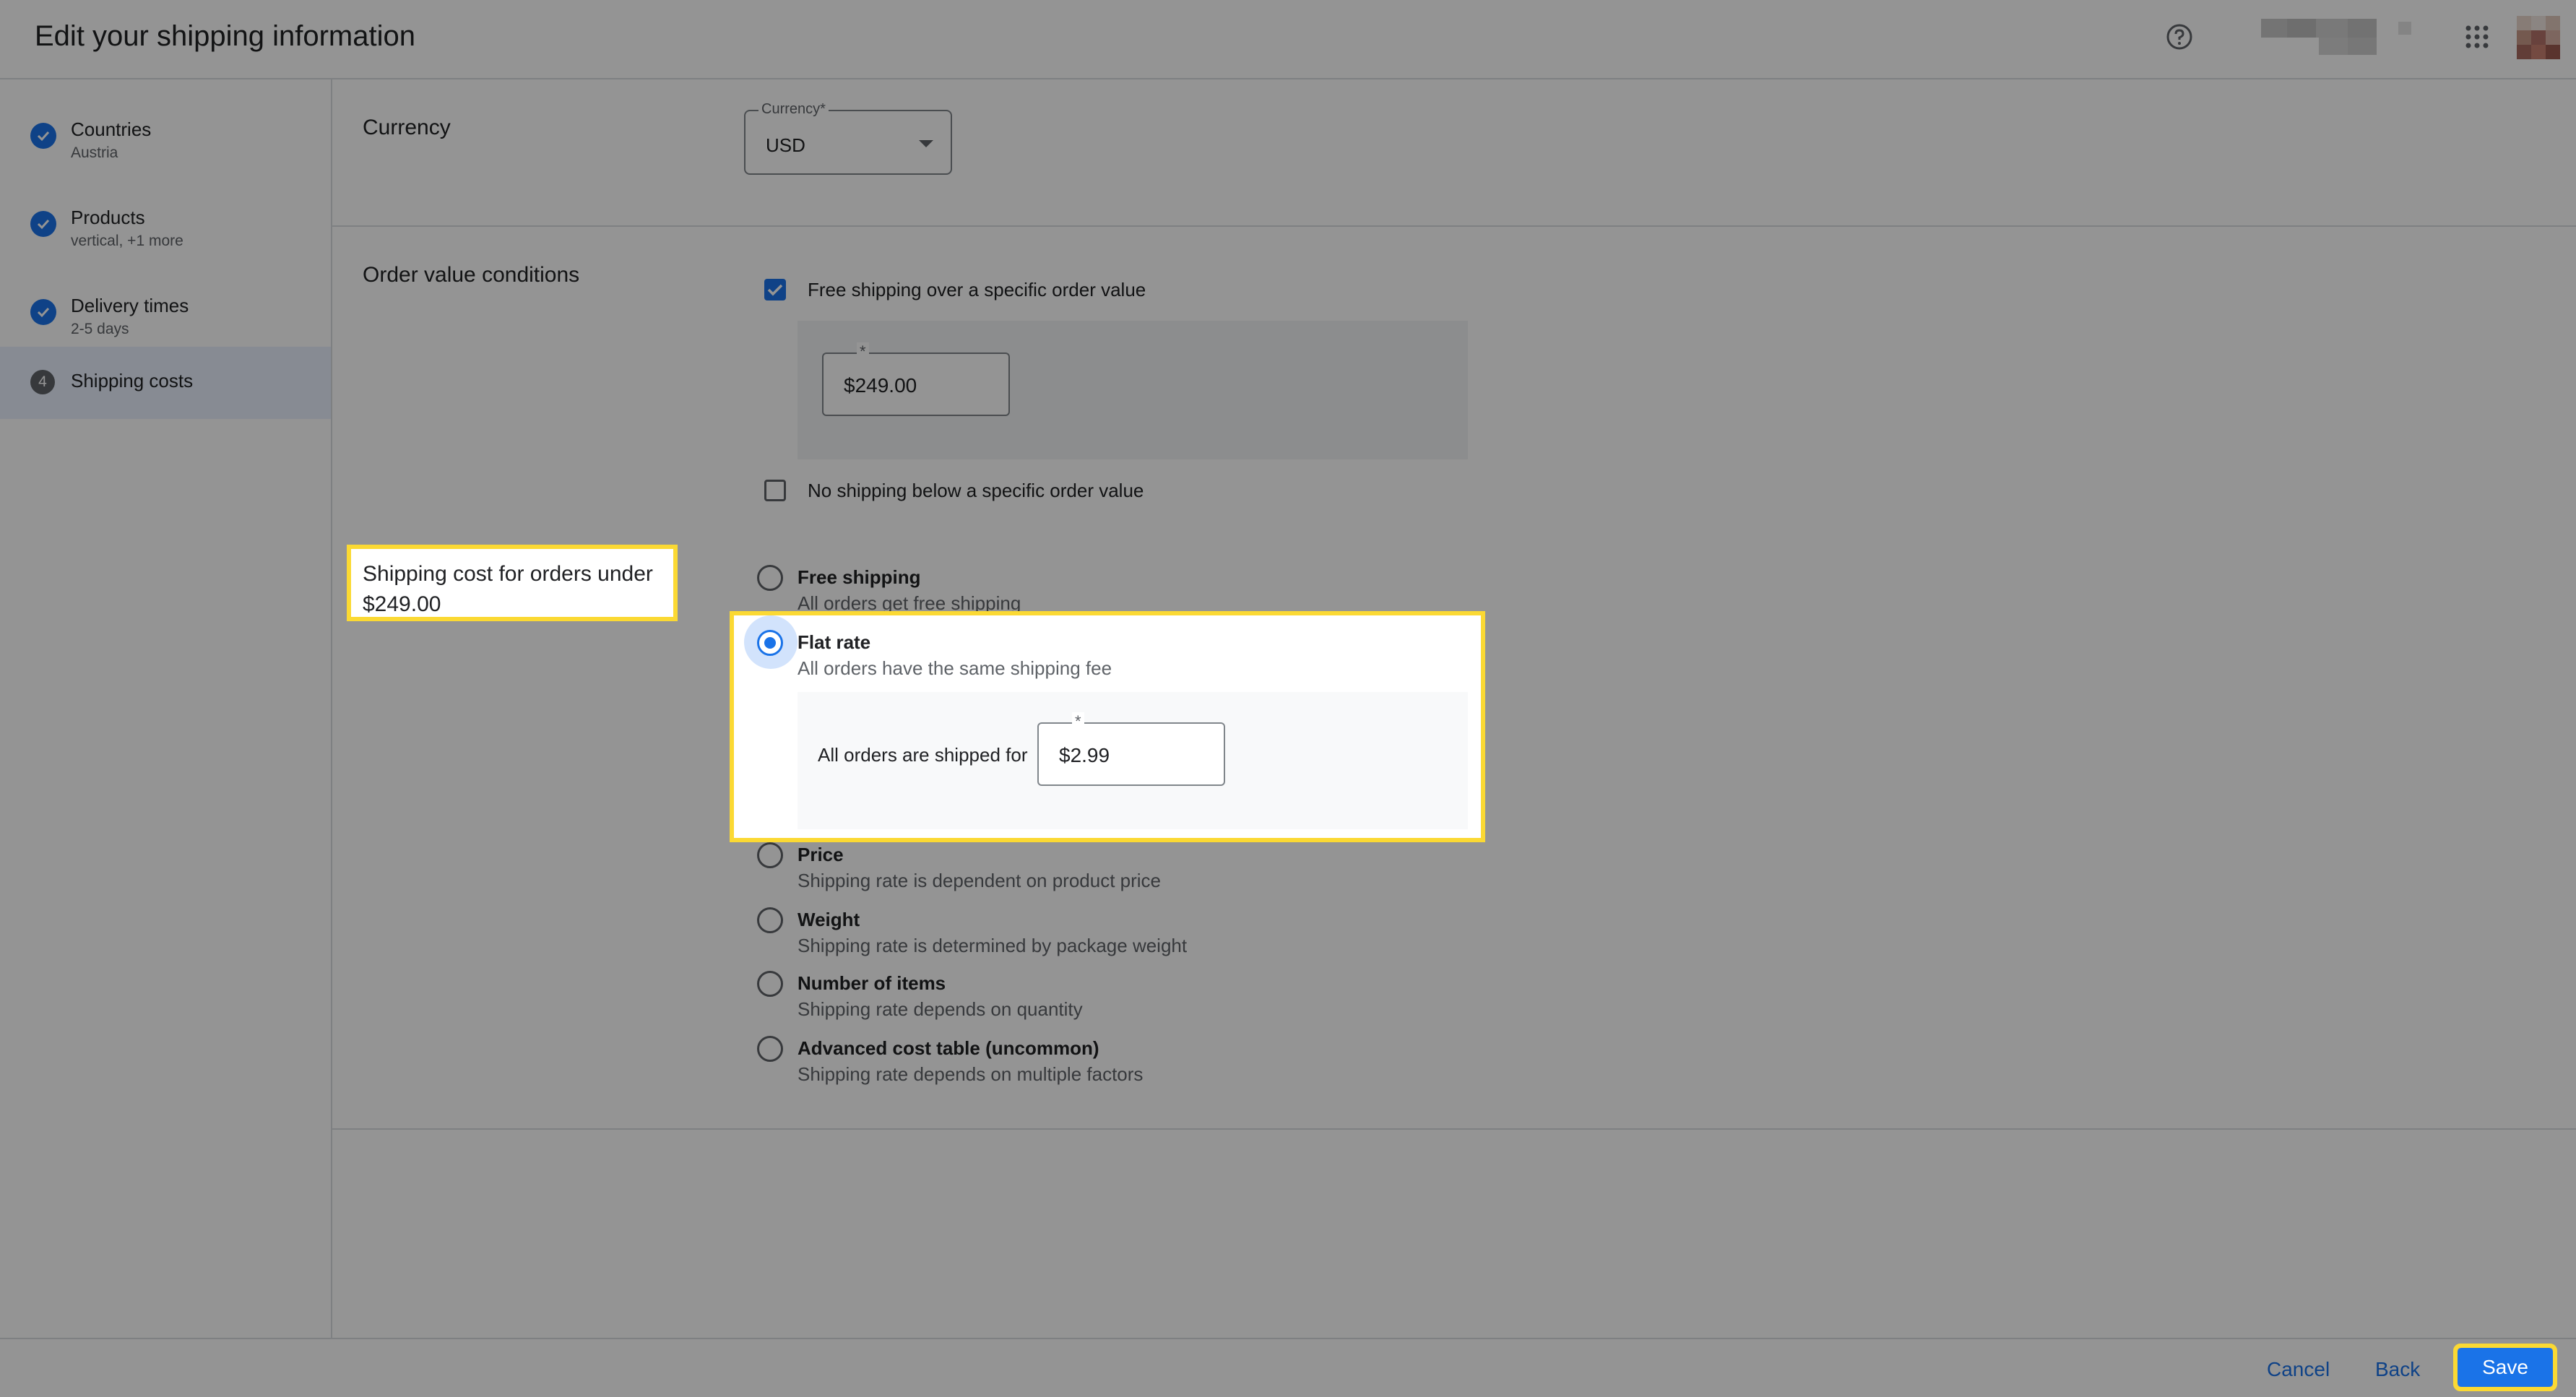  Describe the element at coordinates (407, 127) in the screenshot. I see `currency-section-label: Currency` at that location.